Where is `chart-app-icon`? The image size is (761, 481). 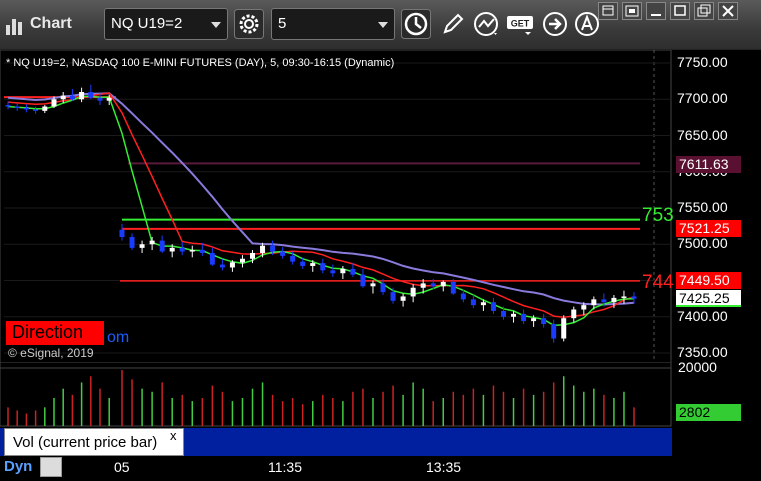
chart-app-icon is located at coordinates (14, 27).